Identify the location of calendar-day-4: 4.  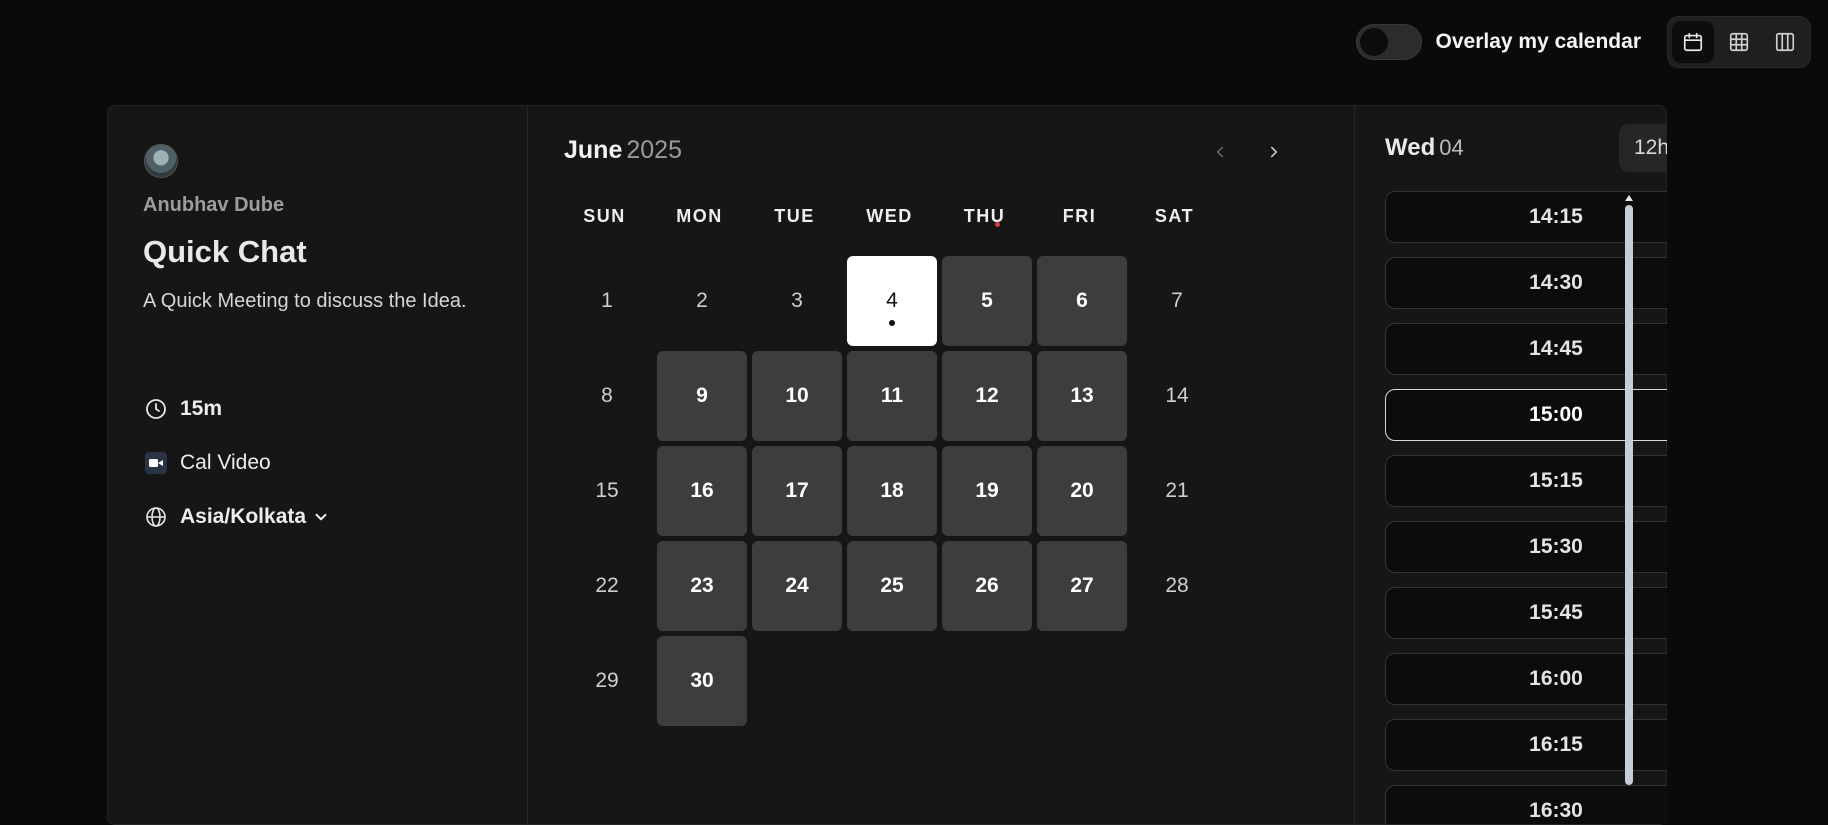
(892, 301).